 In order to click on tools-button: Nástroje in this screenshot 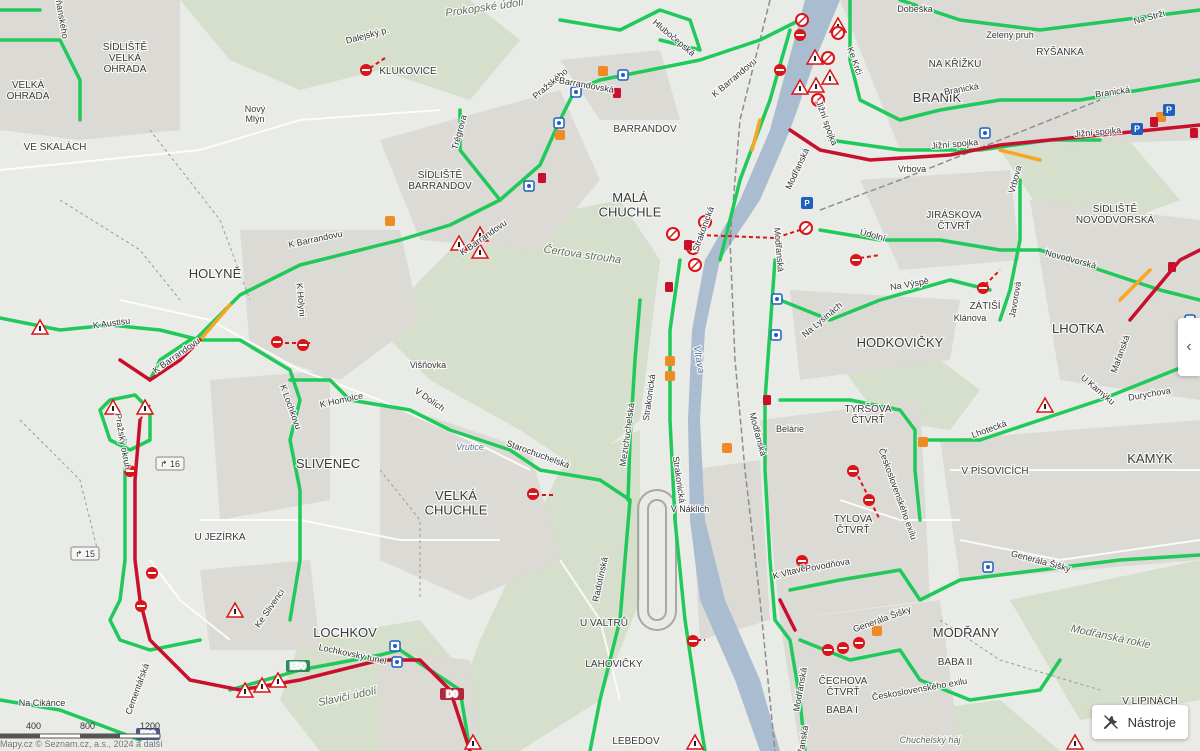, I will do `click(1139, 722)`.